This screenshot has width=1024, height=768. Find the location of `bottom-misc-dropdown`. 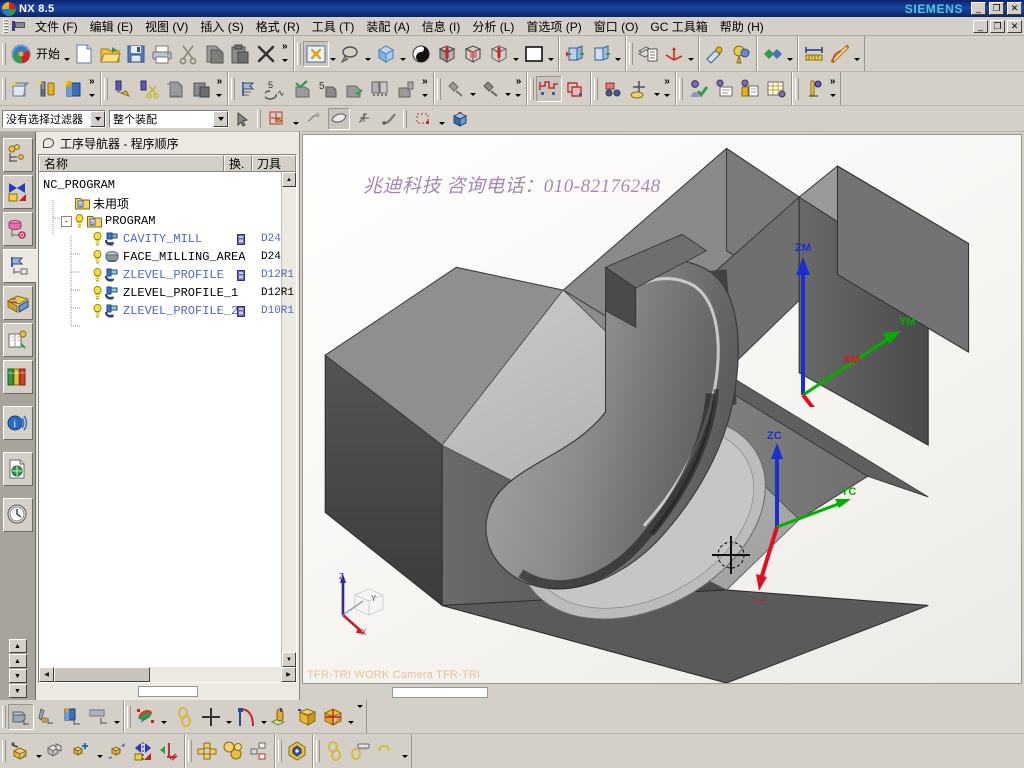

bottom-misc-dropdown is located at coordinates (404, 751).